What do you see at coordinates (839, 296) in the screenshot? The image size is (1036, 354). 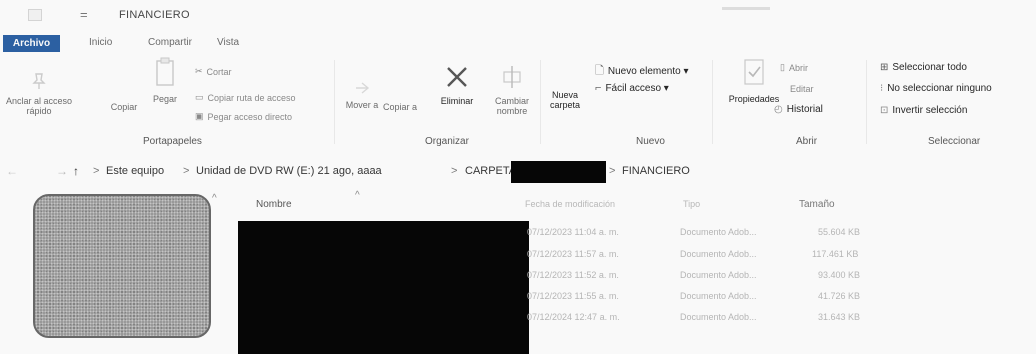 I see `row-size: 41.726 KB` at bounding box center [839, 296].